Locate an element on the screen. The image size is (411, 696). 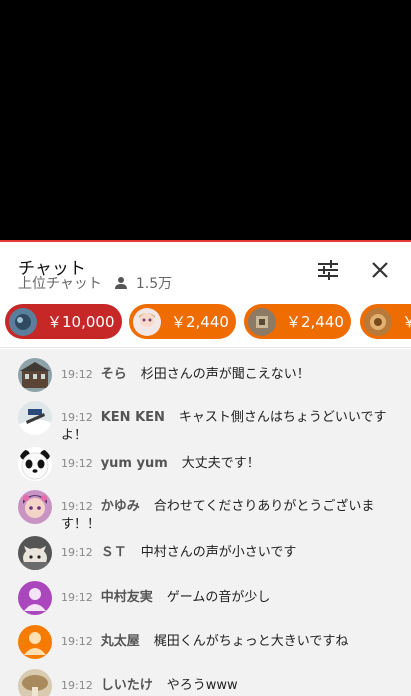
close-button is located at coordinates (380, 272).